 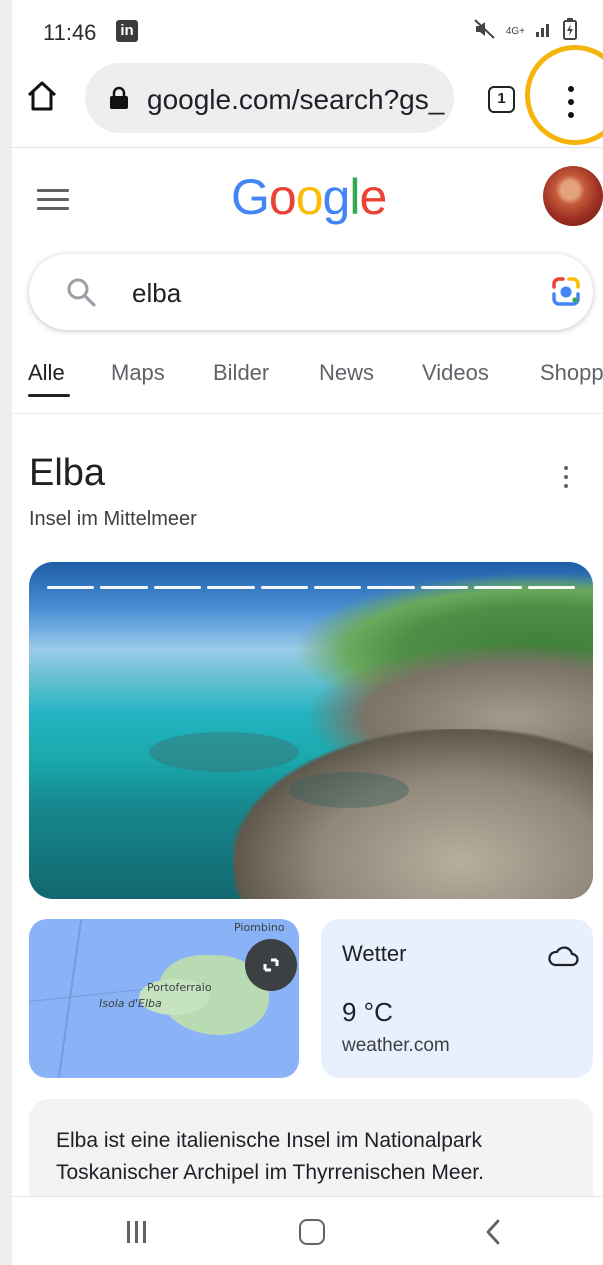 What do you see at coordinates (46, 373) in the screenshot?
I see `tab-alle: Alle` at bounding box center [46, 373].